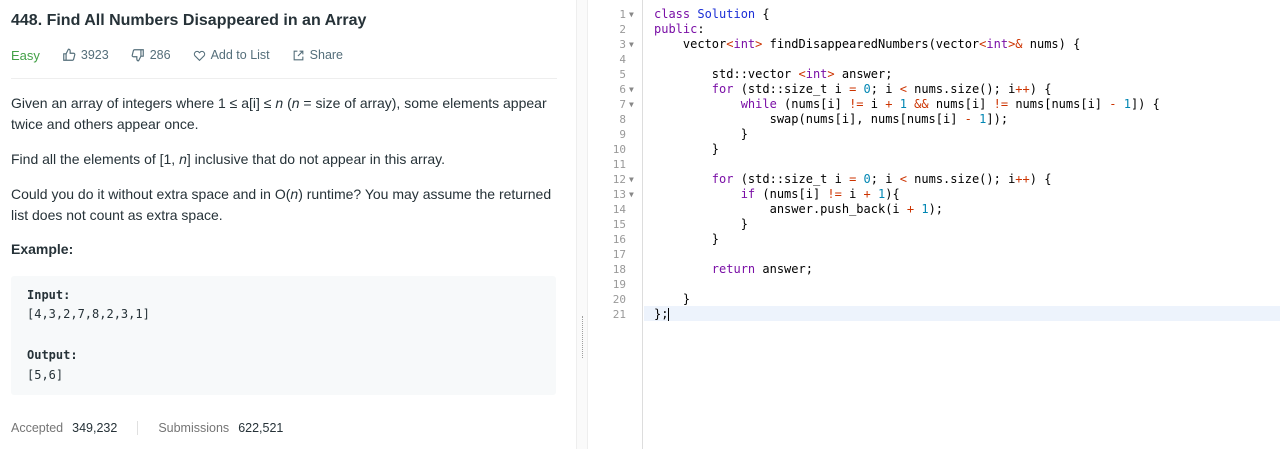  I want to click on add-to-list-button: Add to List, so click(231, 55).